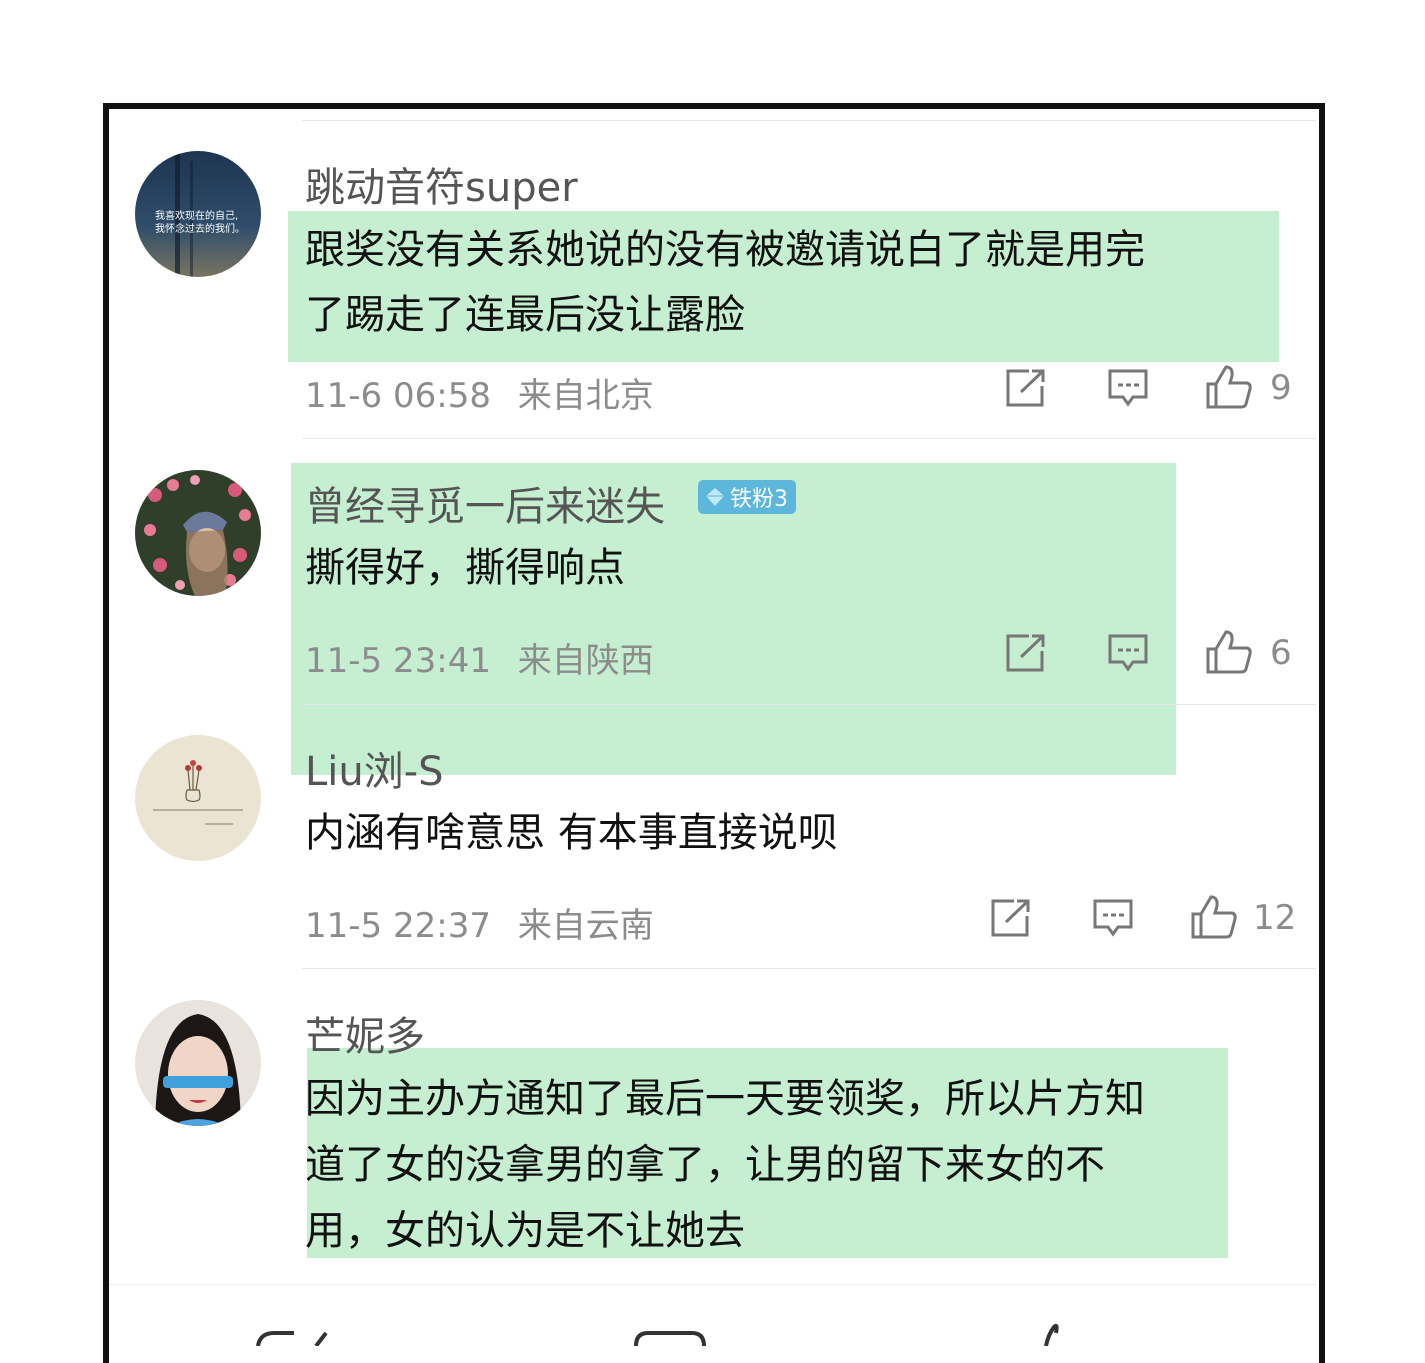  Describe the element at coordinates (759, 499) in the screenshot. I see `fan-badge-label: 铁粉3` at that location.